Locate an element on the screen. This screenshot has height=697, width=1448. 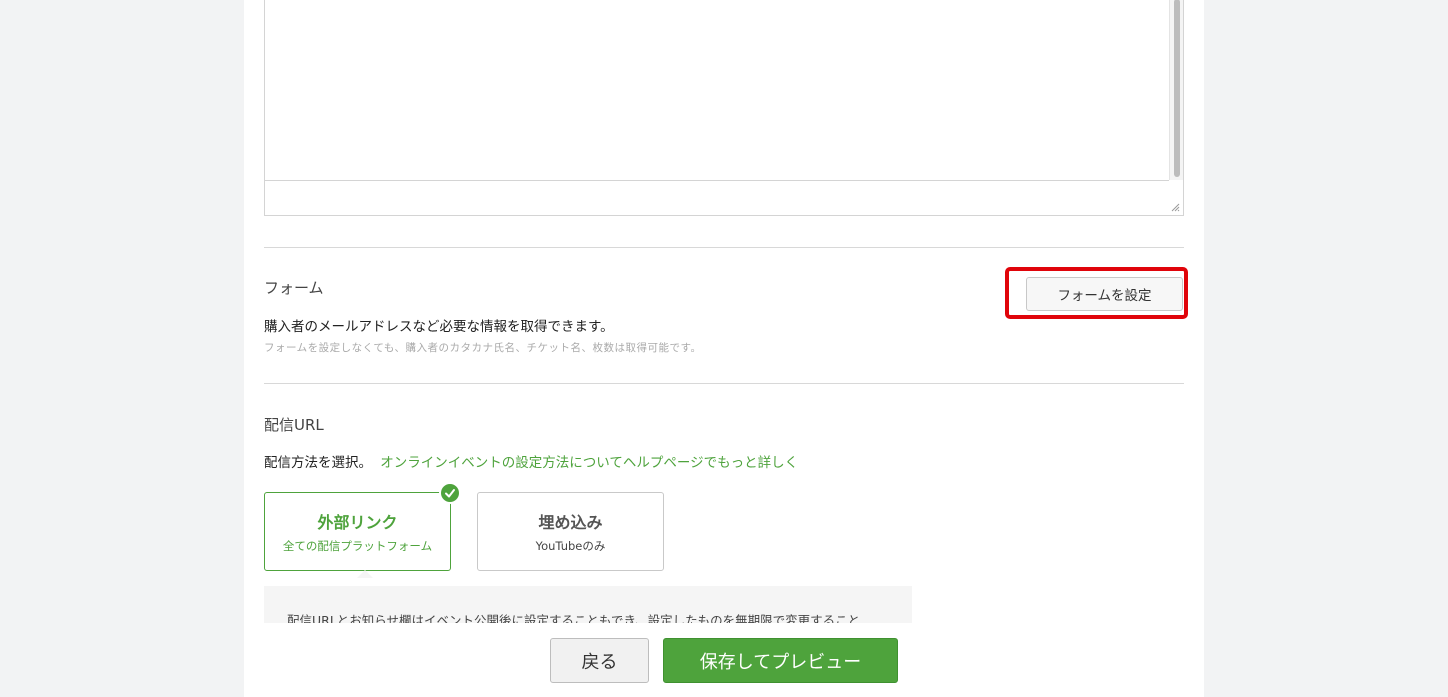
textarea-scrollbar is located at coordinates (1176, 90).